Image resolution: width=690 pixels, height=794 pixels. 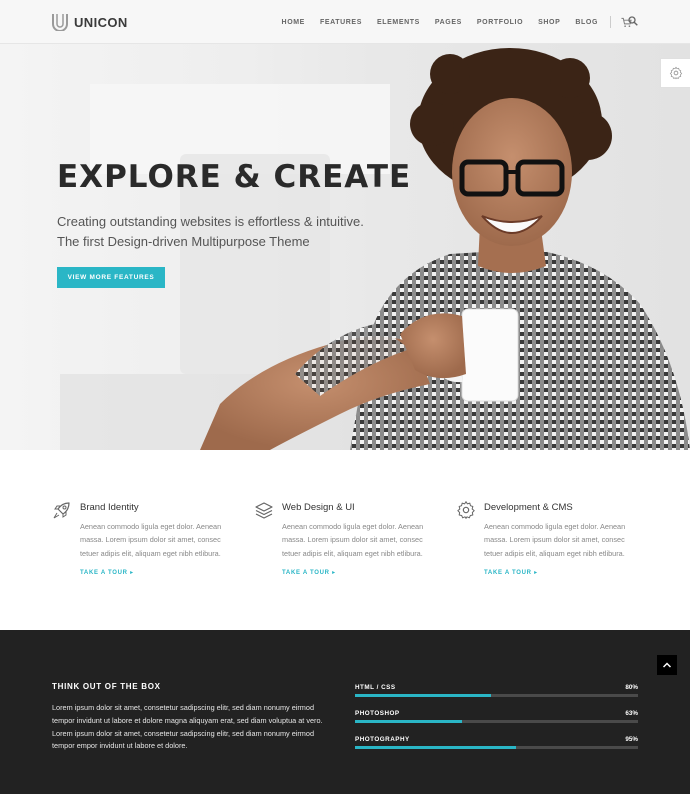 I want to click on feature-title: Brand Identity, so click(x=109, y=507).